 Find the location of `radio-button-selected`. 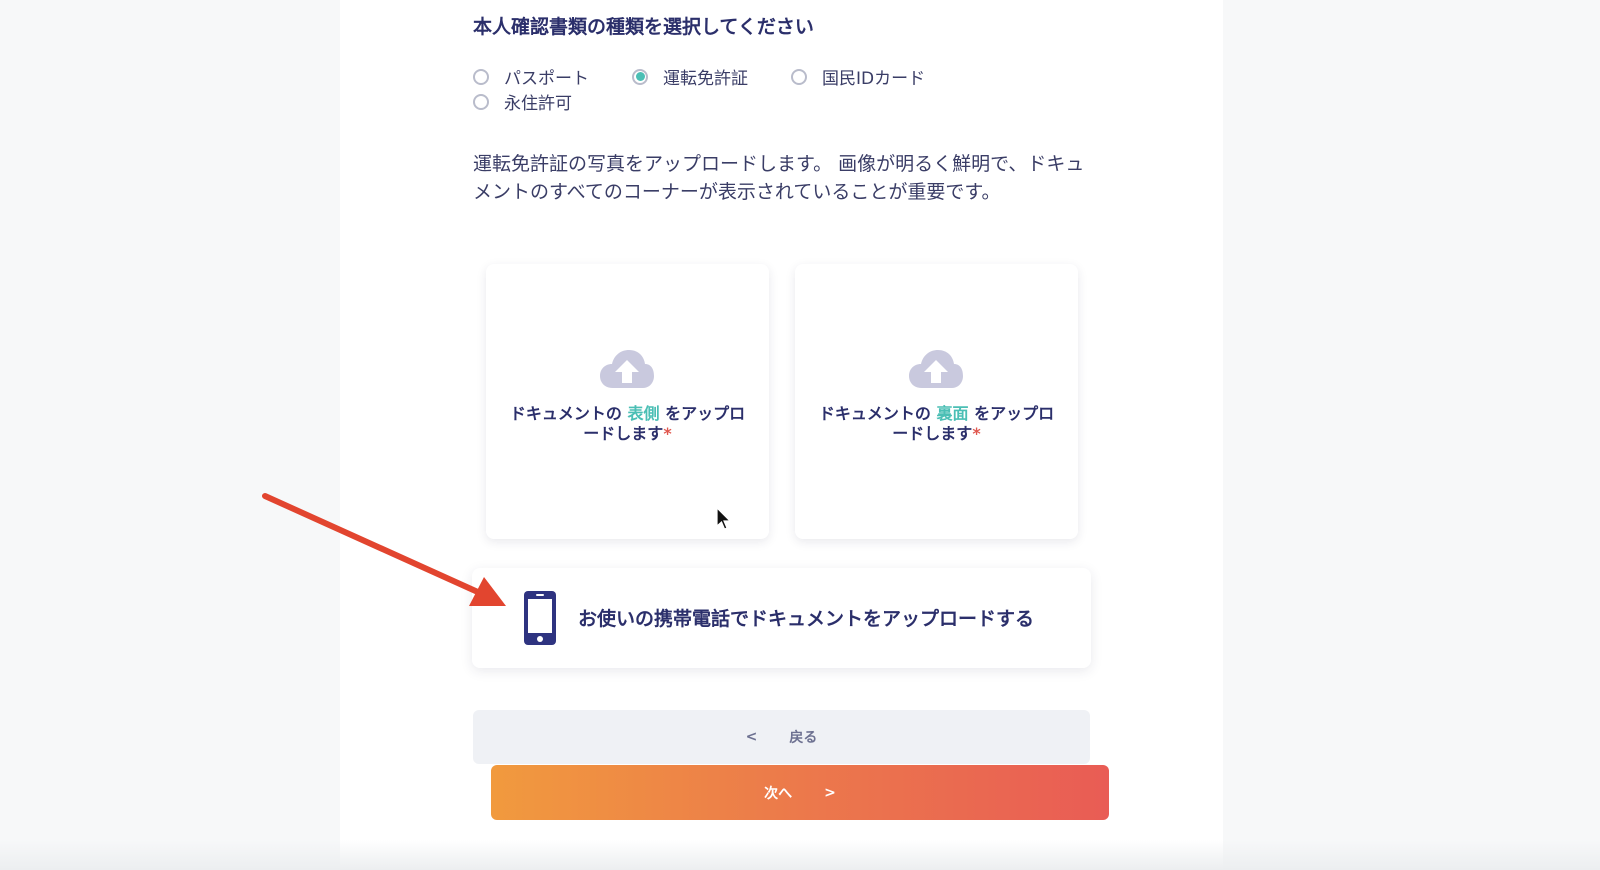

radio-button-selected is located at coordinates (640, 76).